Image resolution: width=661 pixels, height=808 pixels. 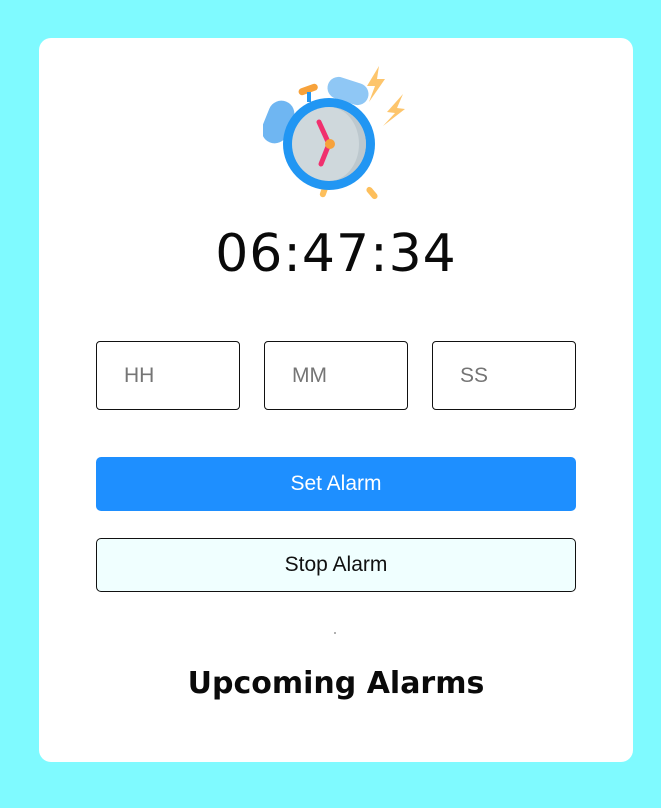 I want to click on alarm-clock-icon, so click(x=337, y=135).